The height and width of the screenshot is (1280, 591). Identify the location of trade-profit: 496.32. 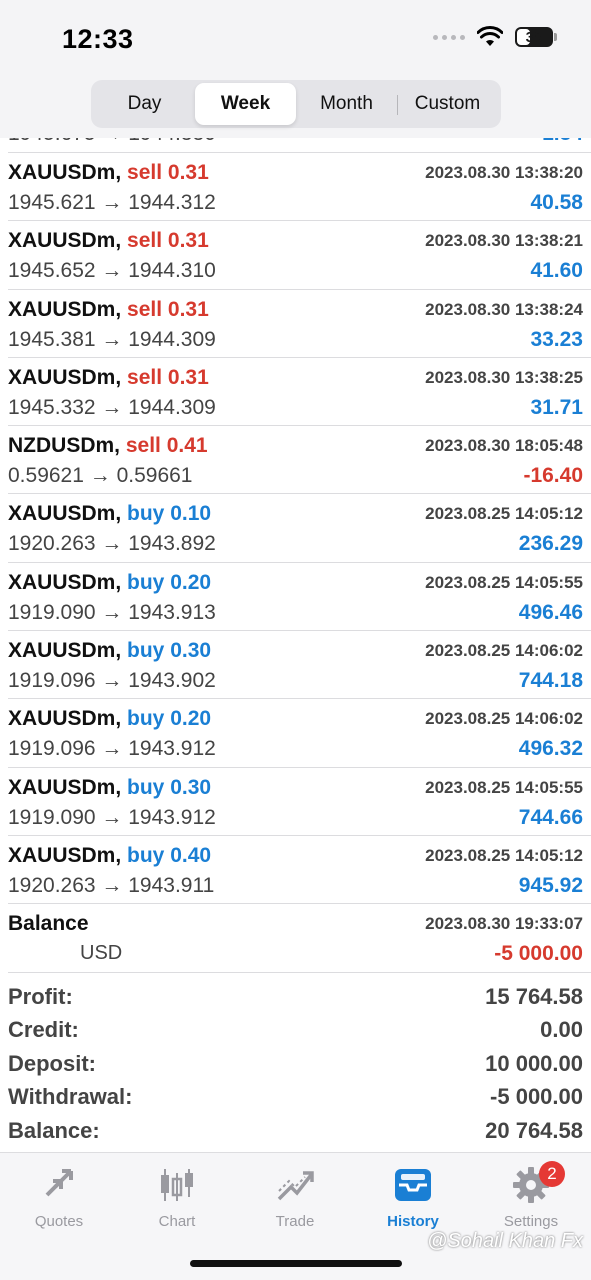
(550, 749).